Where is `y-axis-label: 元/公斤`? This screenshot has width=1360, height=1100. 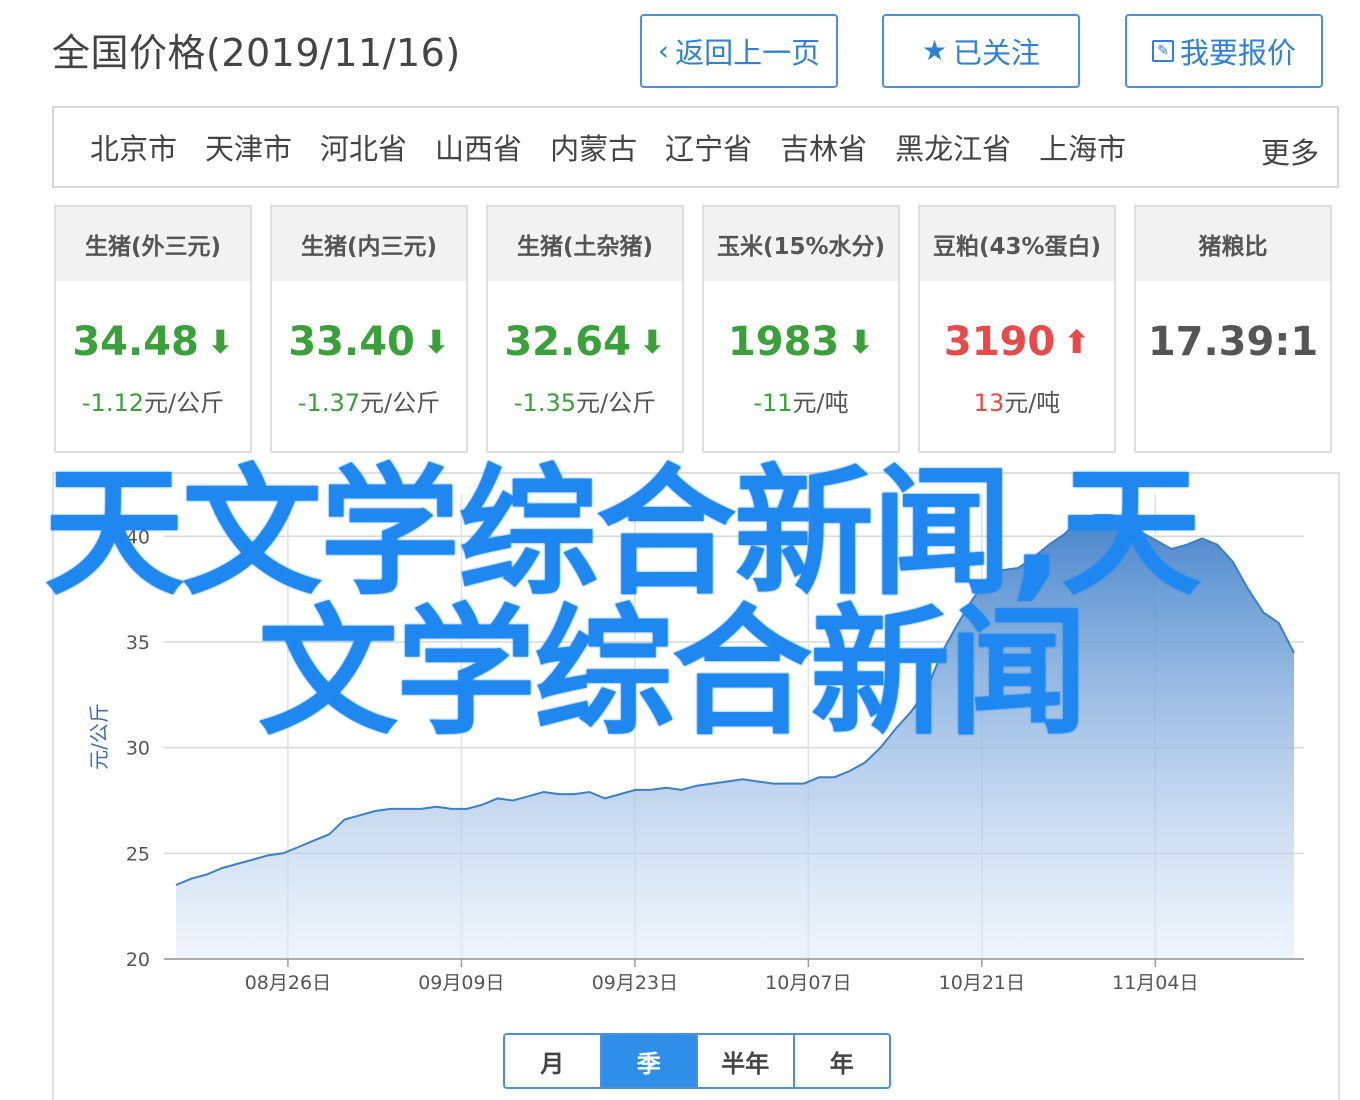 y-axis-label: 元/公斤 is located at coordinates (99, 736).